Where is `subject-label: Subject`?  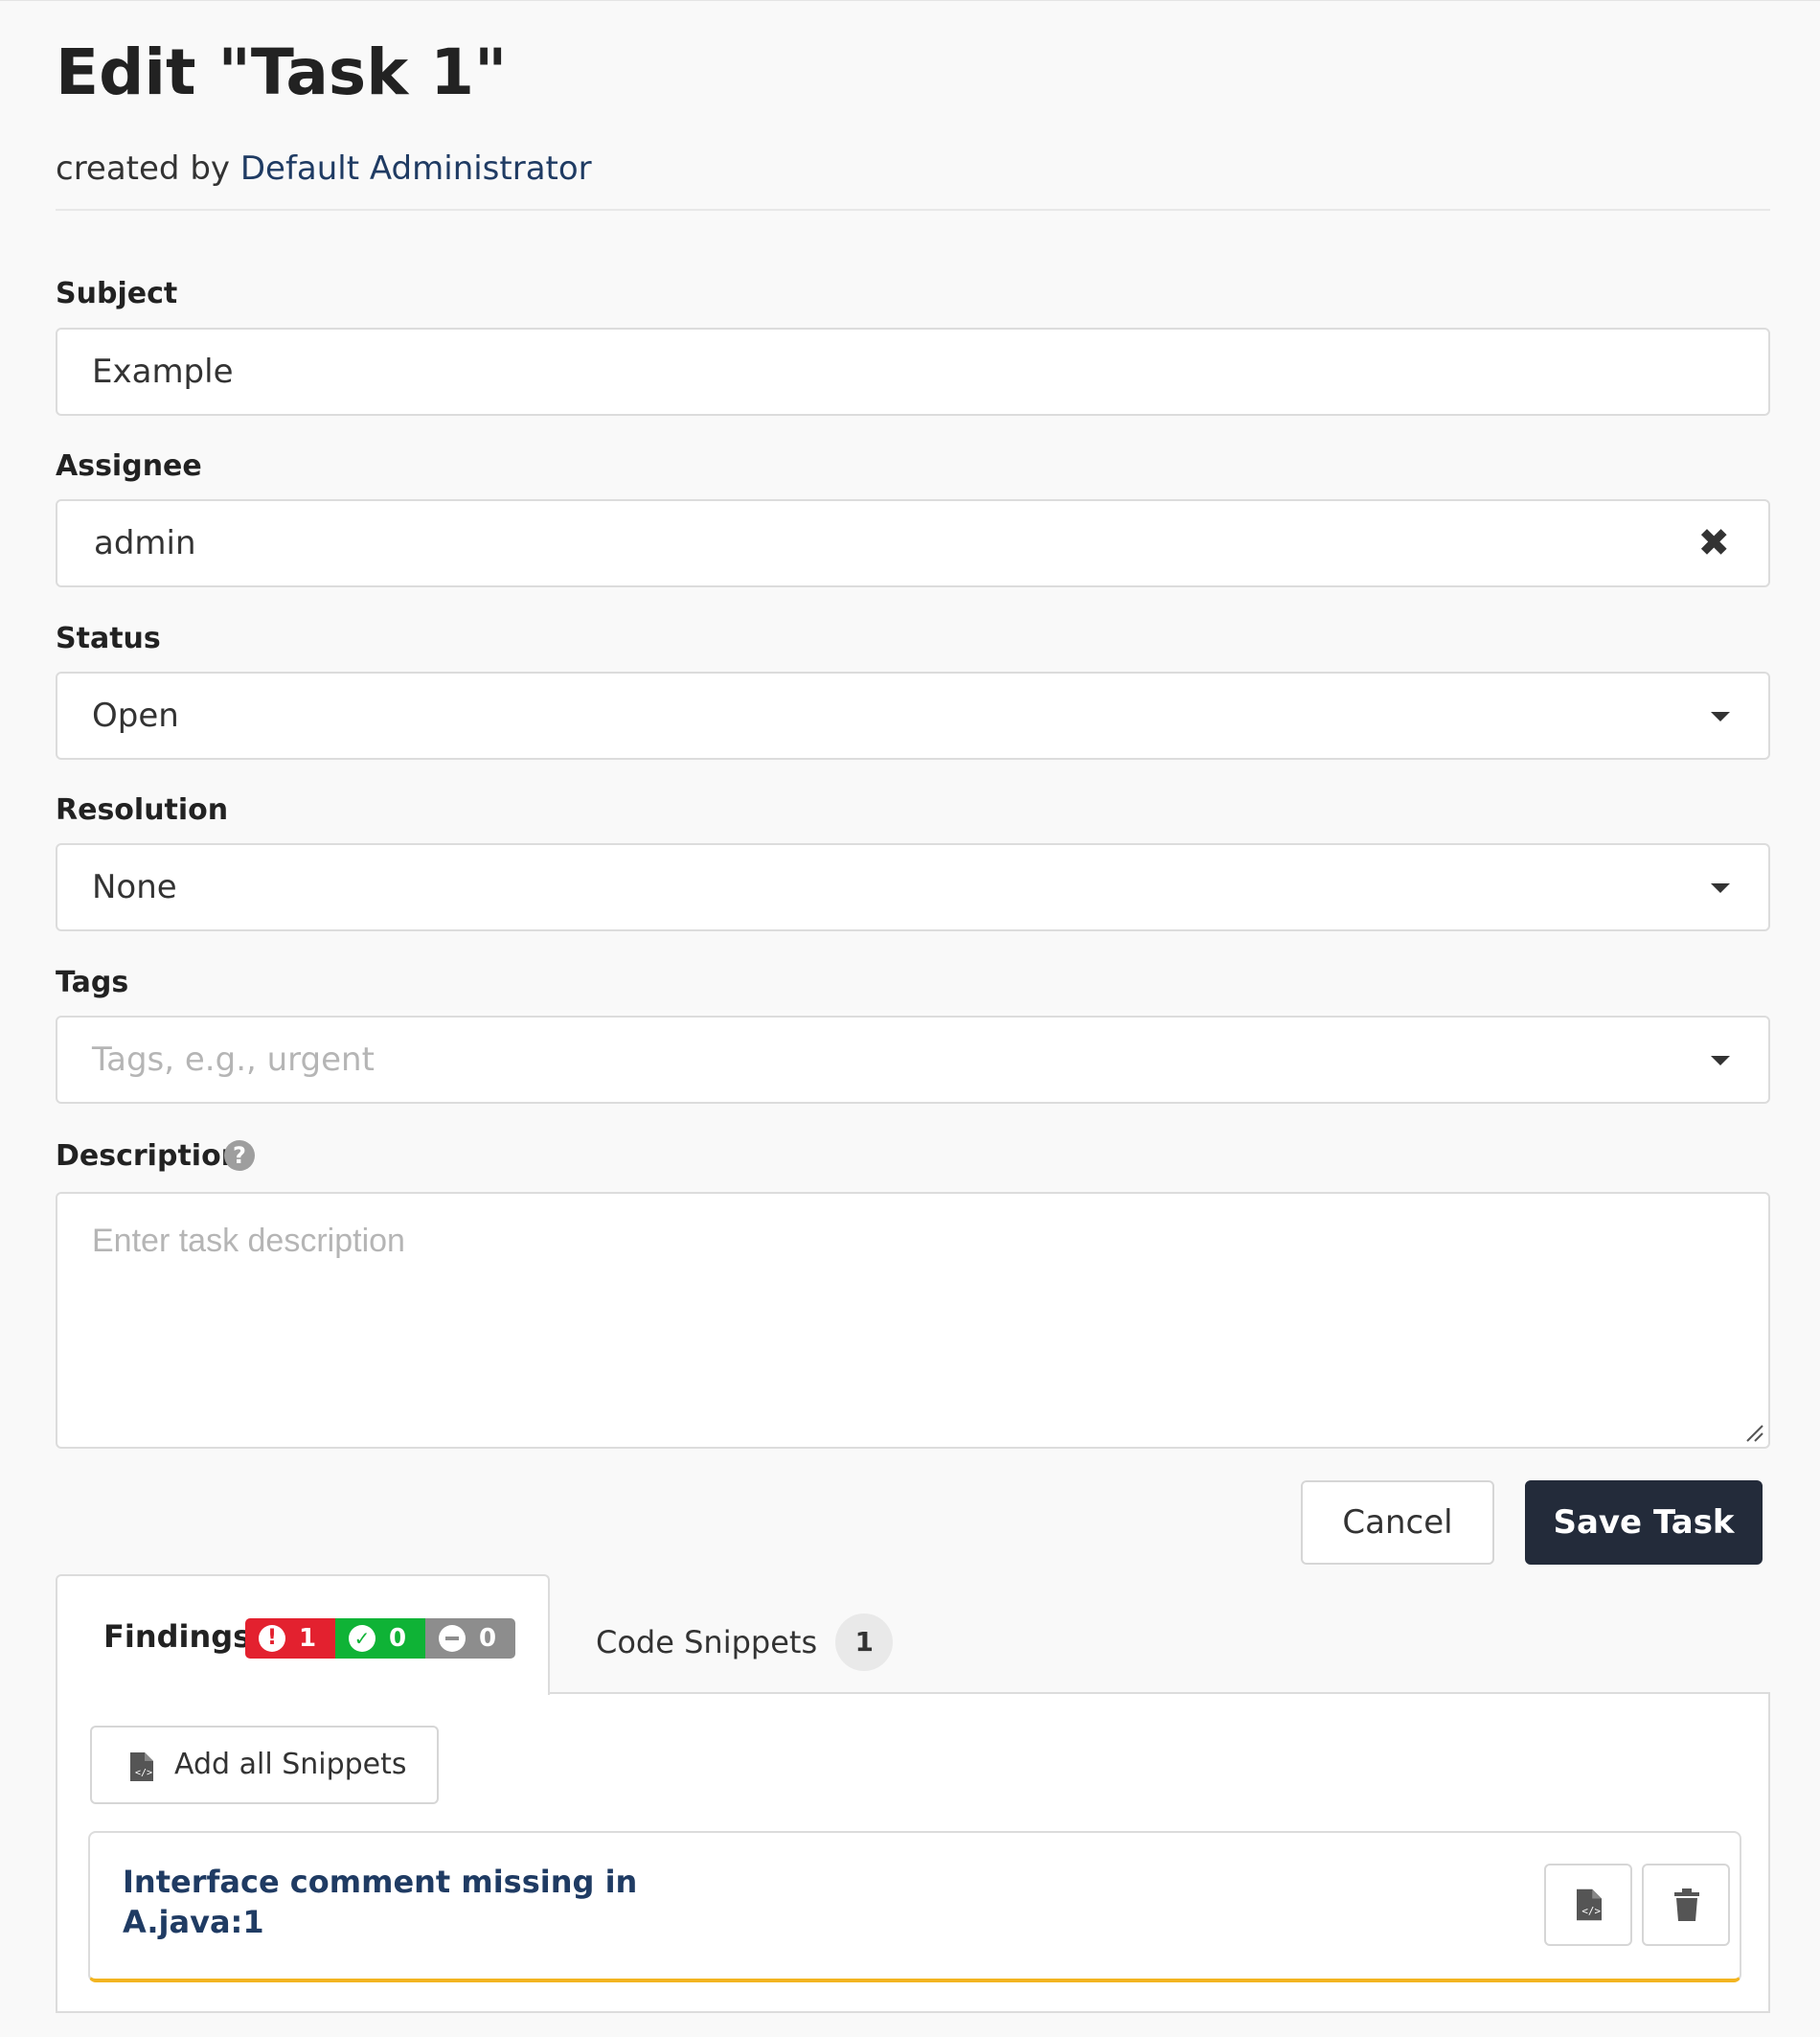
subject-label: Subject is located at coordinates (117, 294).